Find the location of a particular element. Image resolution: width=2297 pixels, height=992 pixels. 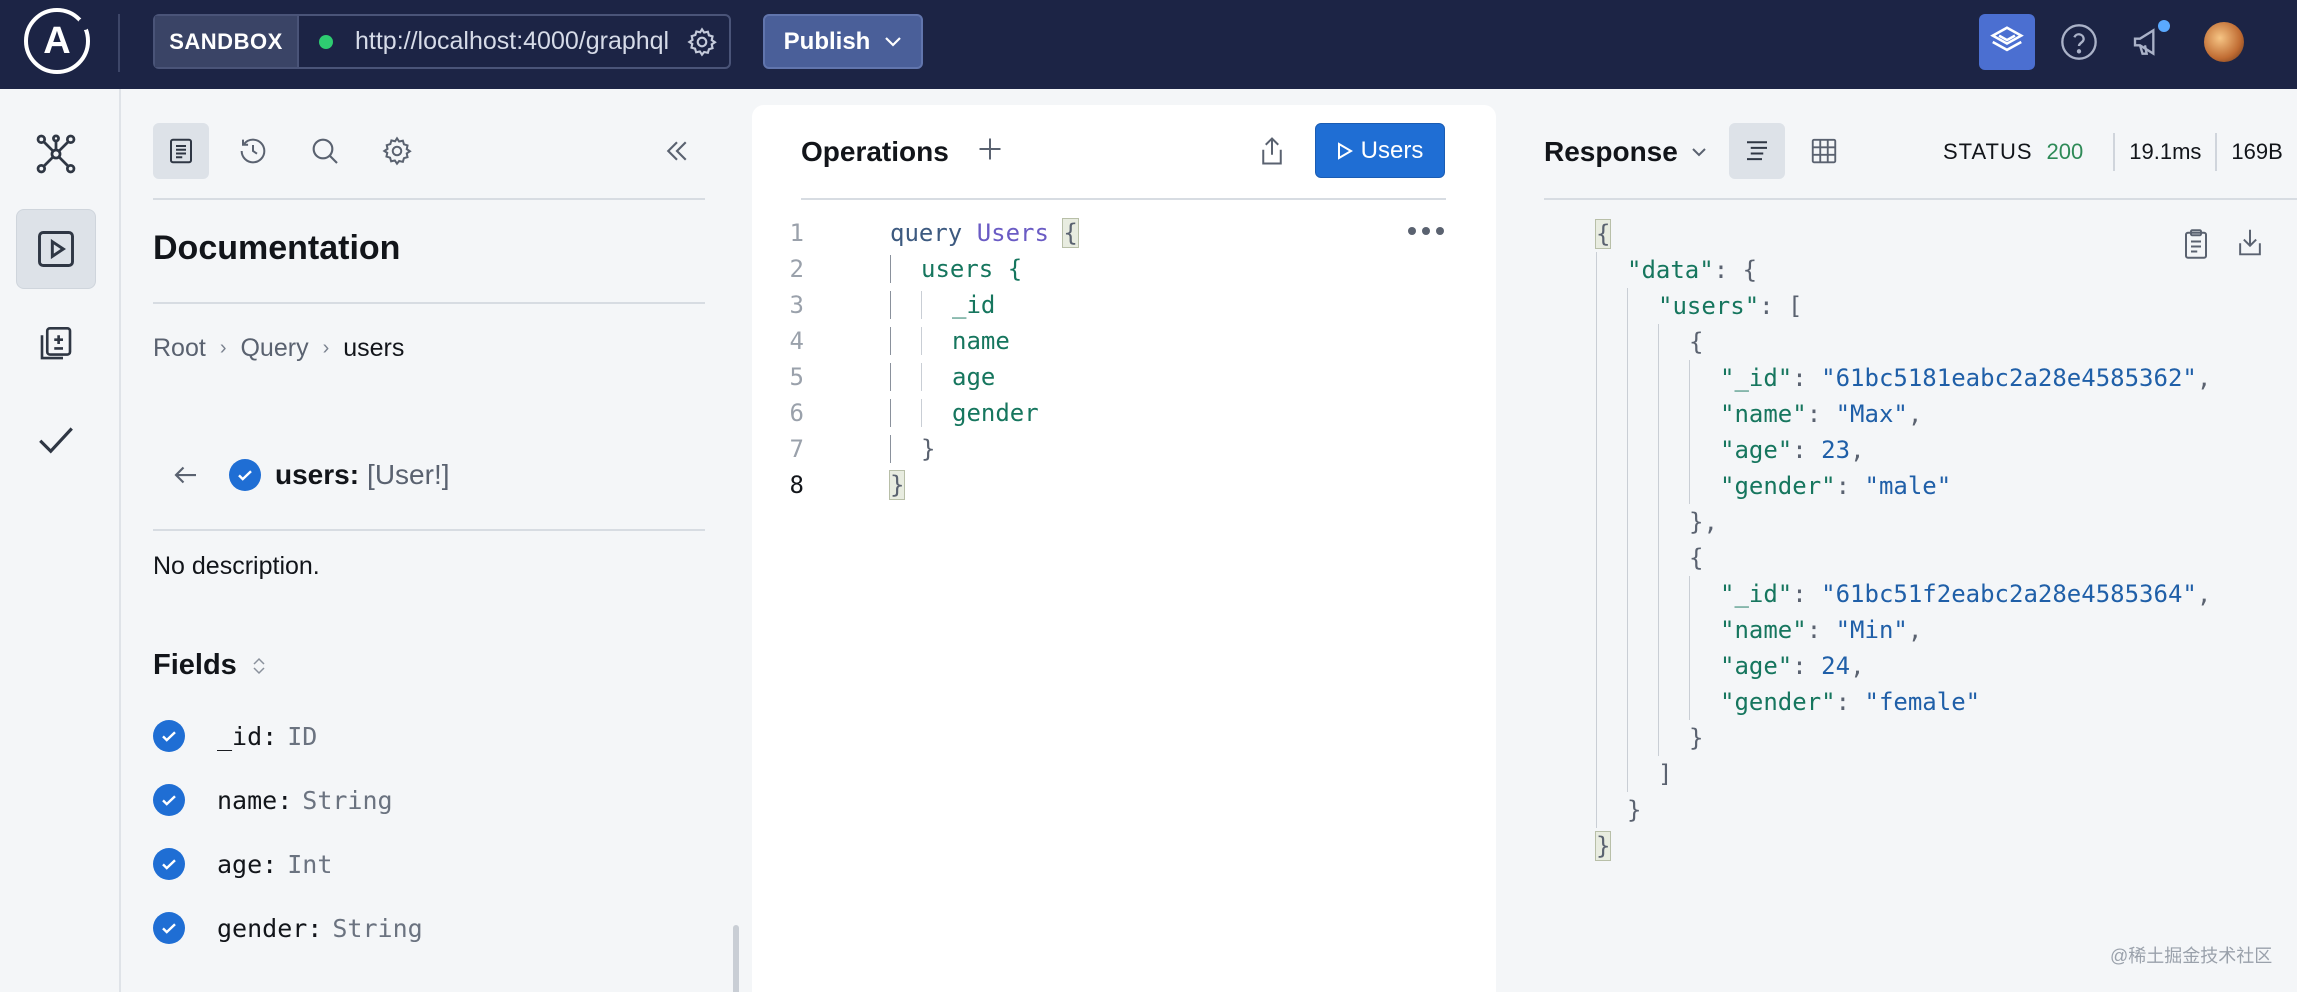

field-row-type: Int is located at coordinates (310, 864).